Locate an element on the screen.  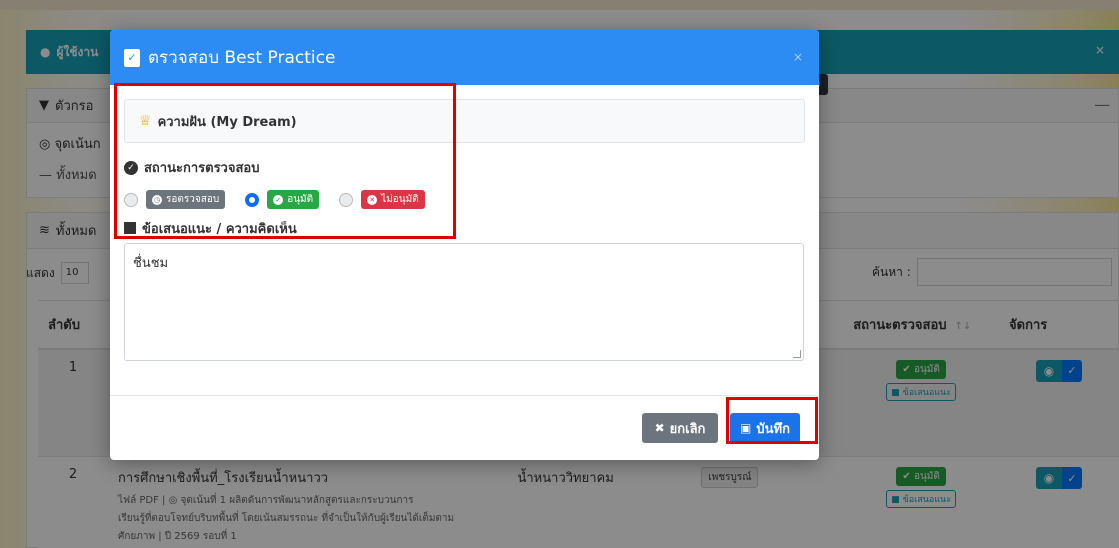
highlight-box-status is located at coordinates (285, 161).